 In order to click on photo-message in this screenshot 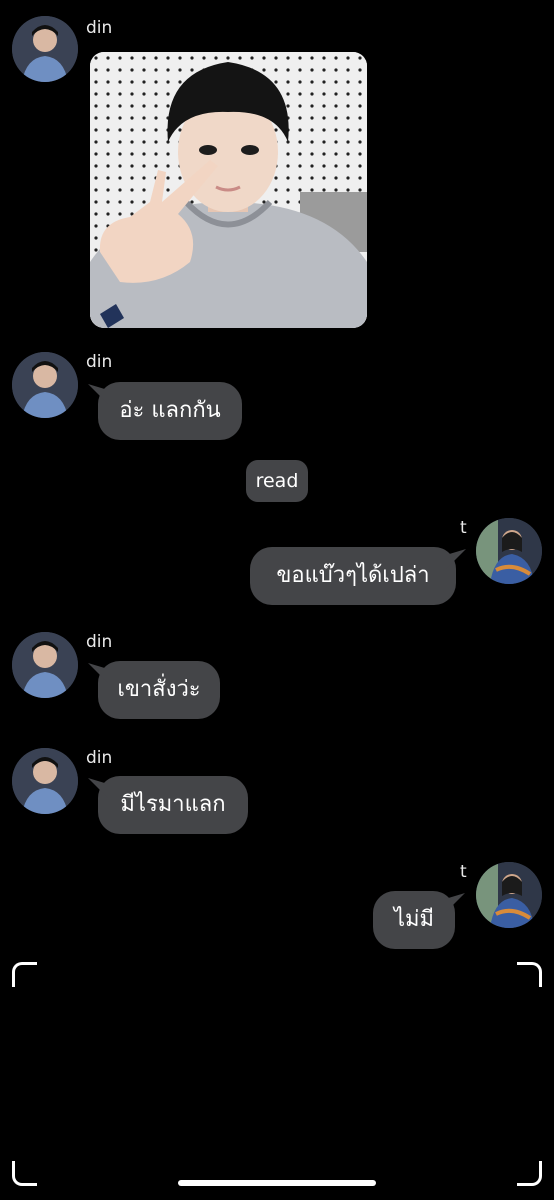, I will do `click(228, 190)`.